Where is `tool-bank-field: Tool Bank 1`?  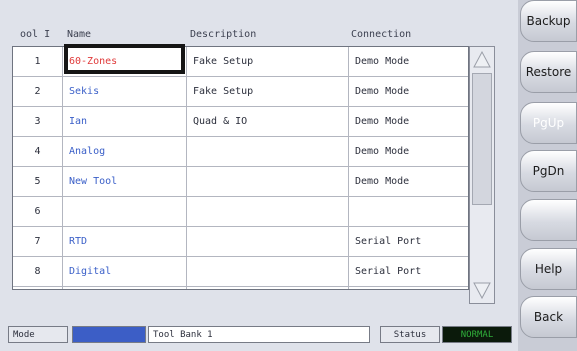 tool-bank-field: Tool Bank 1 is located at coordinates (259, 334).